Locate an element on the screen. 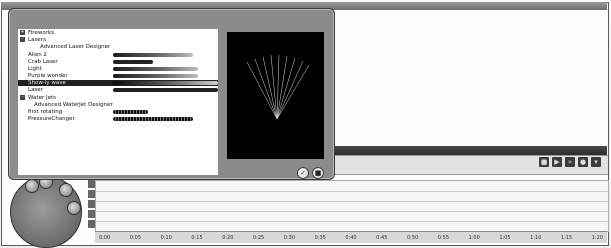 The image size is (611, 248). item-label: Purple wonder is located at coordinates (48, 76).